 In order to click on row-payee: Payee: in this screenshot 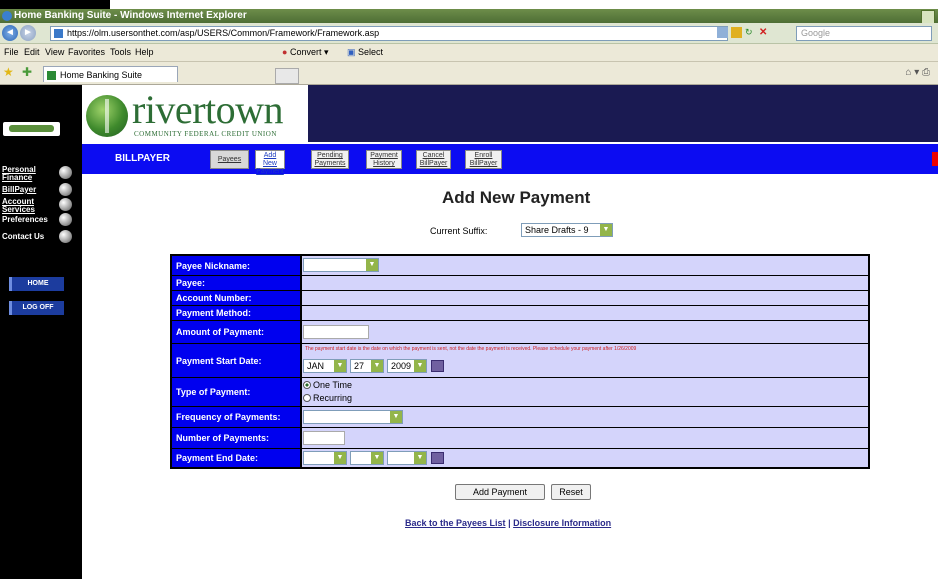, I will do `click(520, 283)`.